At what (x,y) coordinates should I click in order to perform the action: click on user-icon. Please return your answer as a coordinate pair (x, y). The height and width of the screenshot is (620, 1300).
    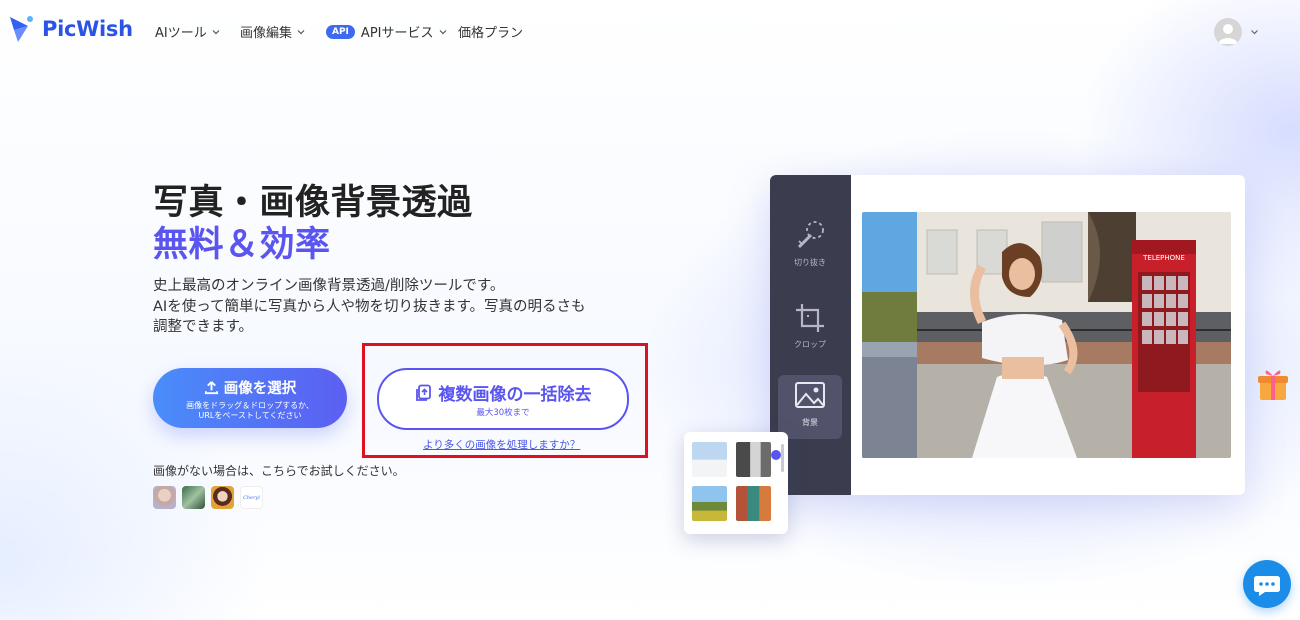
    Looking at the image, I should click on (1228, 34).